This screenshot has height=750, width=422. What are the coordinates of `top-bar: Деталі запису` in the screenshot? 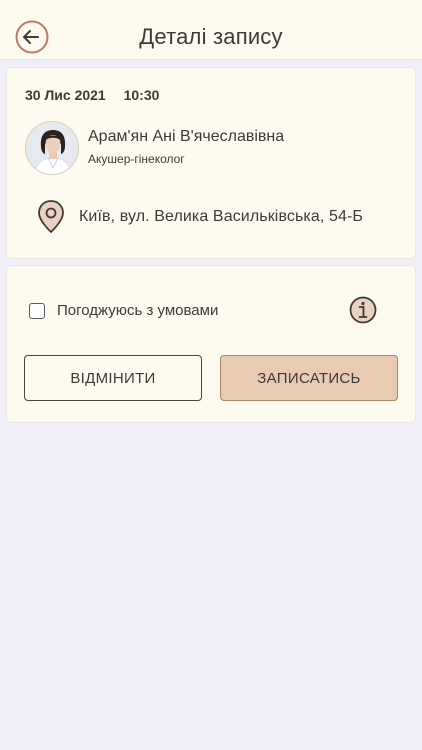 It's located at (211, 30).